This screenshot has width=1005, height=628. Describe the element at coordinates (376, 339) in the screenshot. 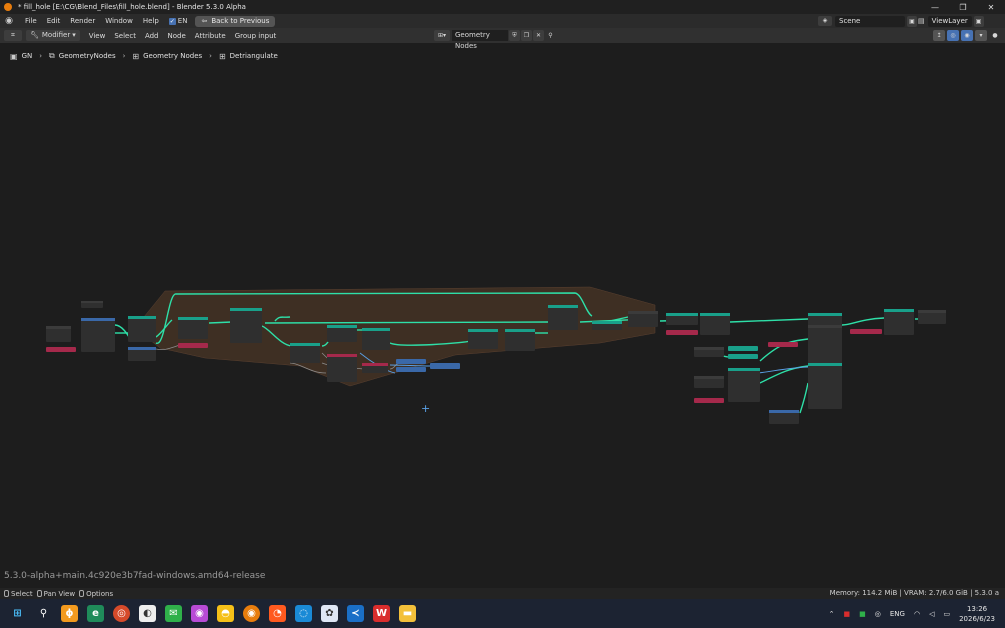

I see `separate-geometry-node` at that location.